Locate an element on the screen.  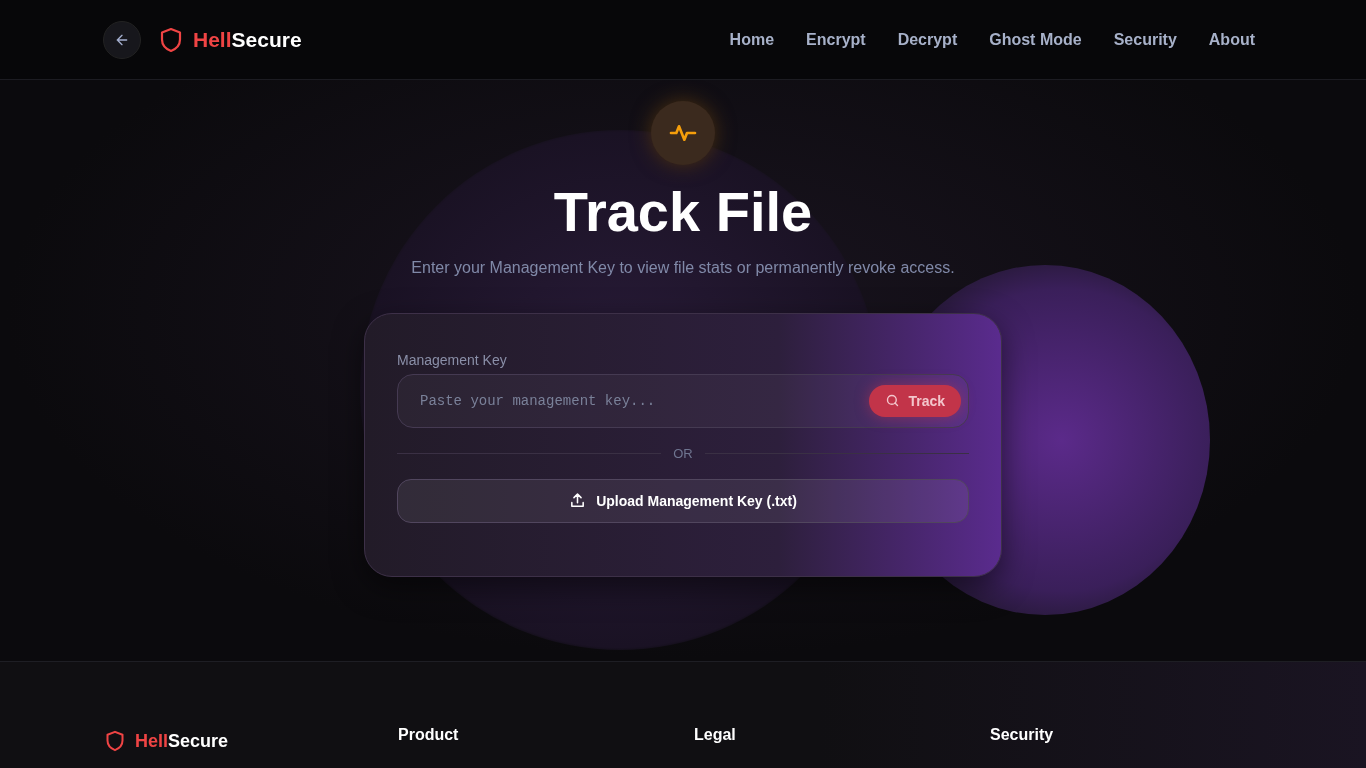
nav-link: About is located at coordinates (1231, 39).